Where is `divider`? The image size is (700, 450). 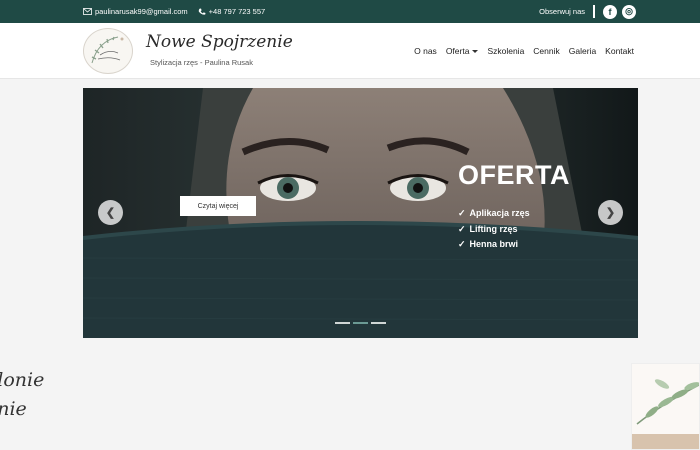
divider is located at coordinates (594, 11).